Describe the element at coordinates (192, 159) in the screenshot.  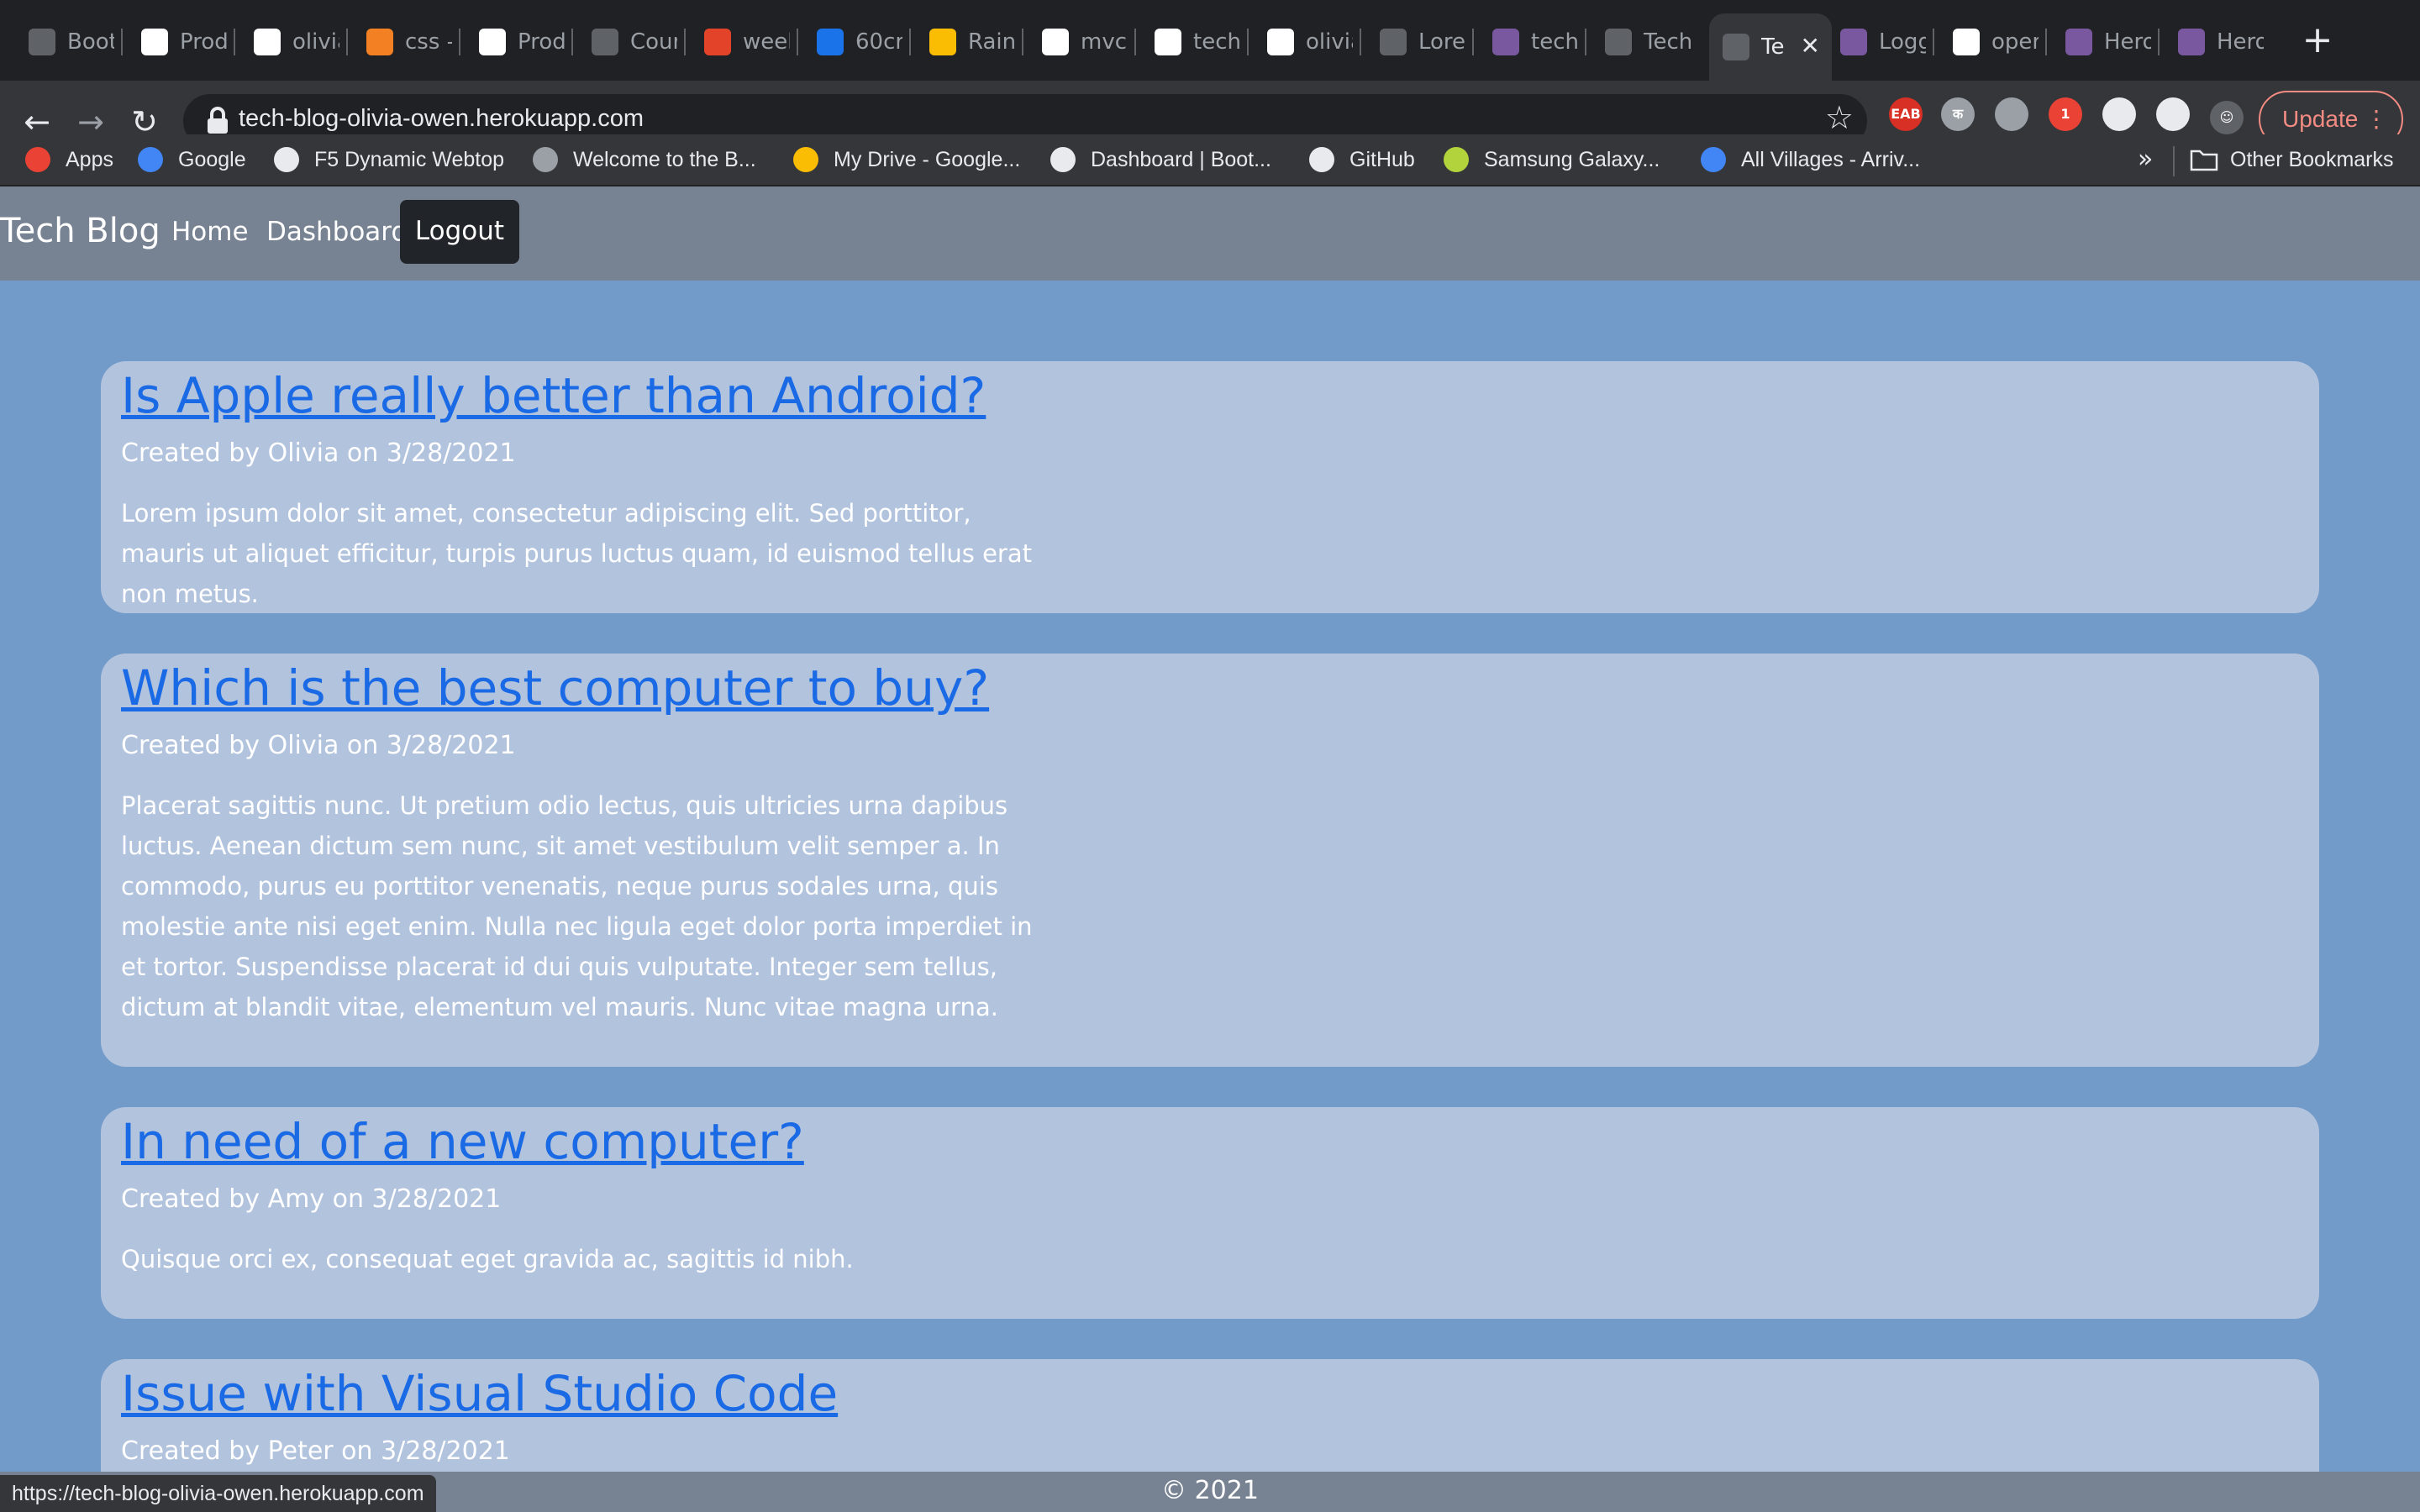
I see `bookmark-item: Google` at that location.